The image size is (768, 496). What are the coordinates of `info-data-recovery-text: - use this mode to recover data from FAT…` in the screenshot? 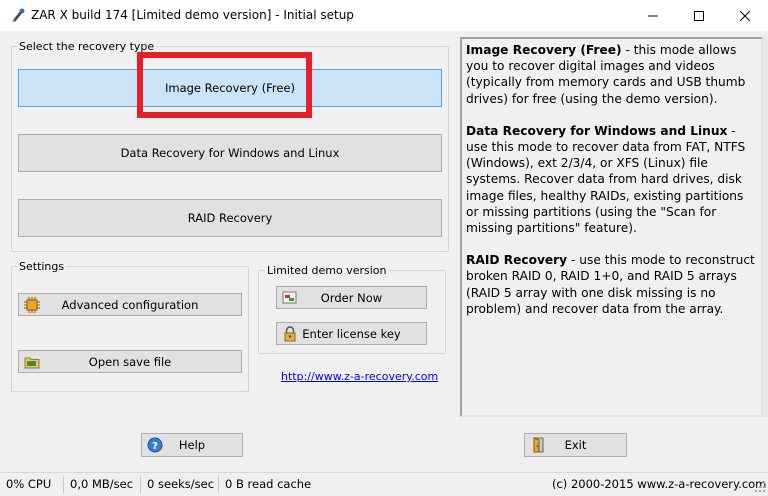 It's located at (606, 179).